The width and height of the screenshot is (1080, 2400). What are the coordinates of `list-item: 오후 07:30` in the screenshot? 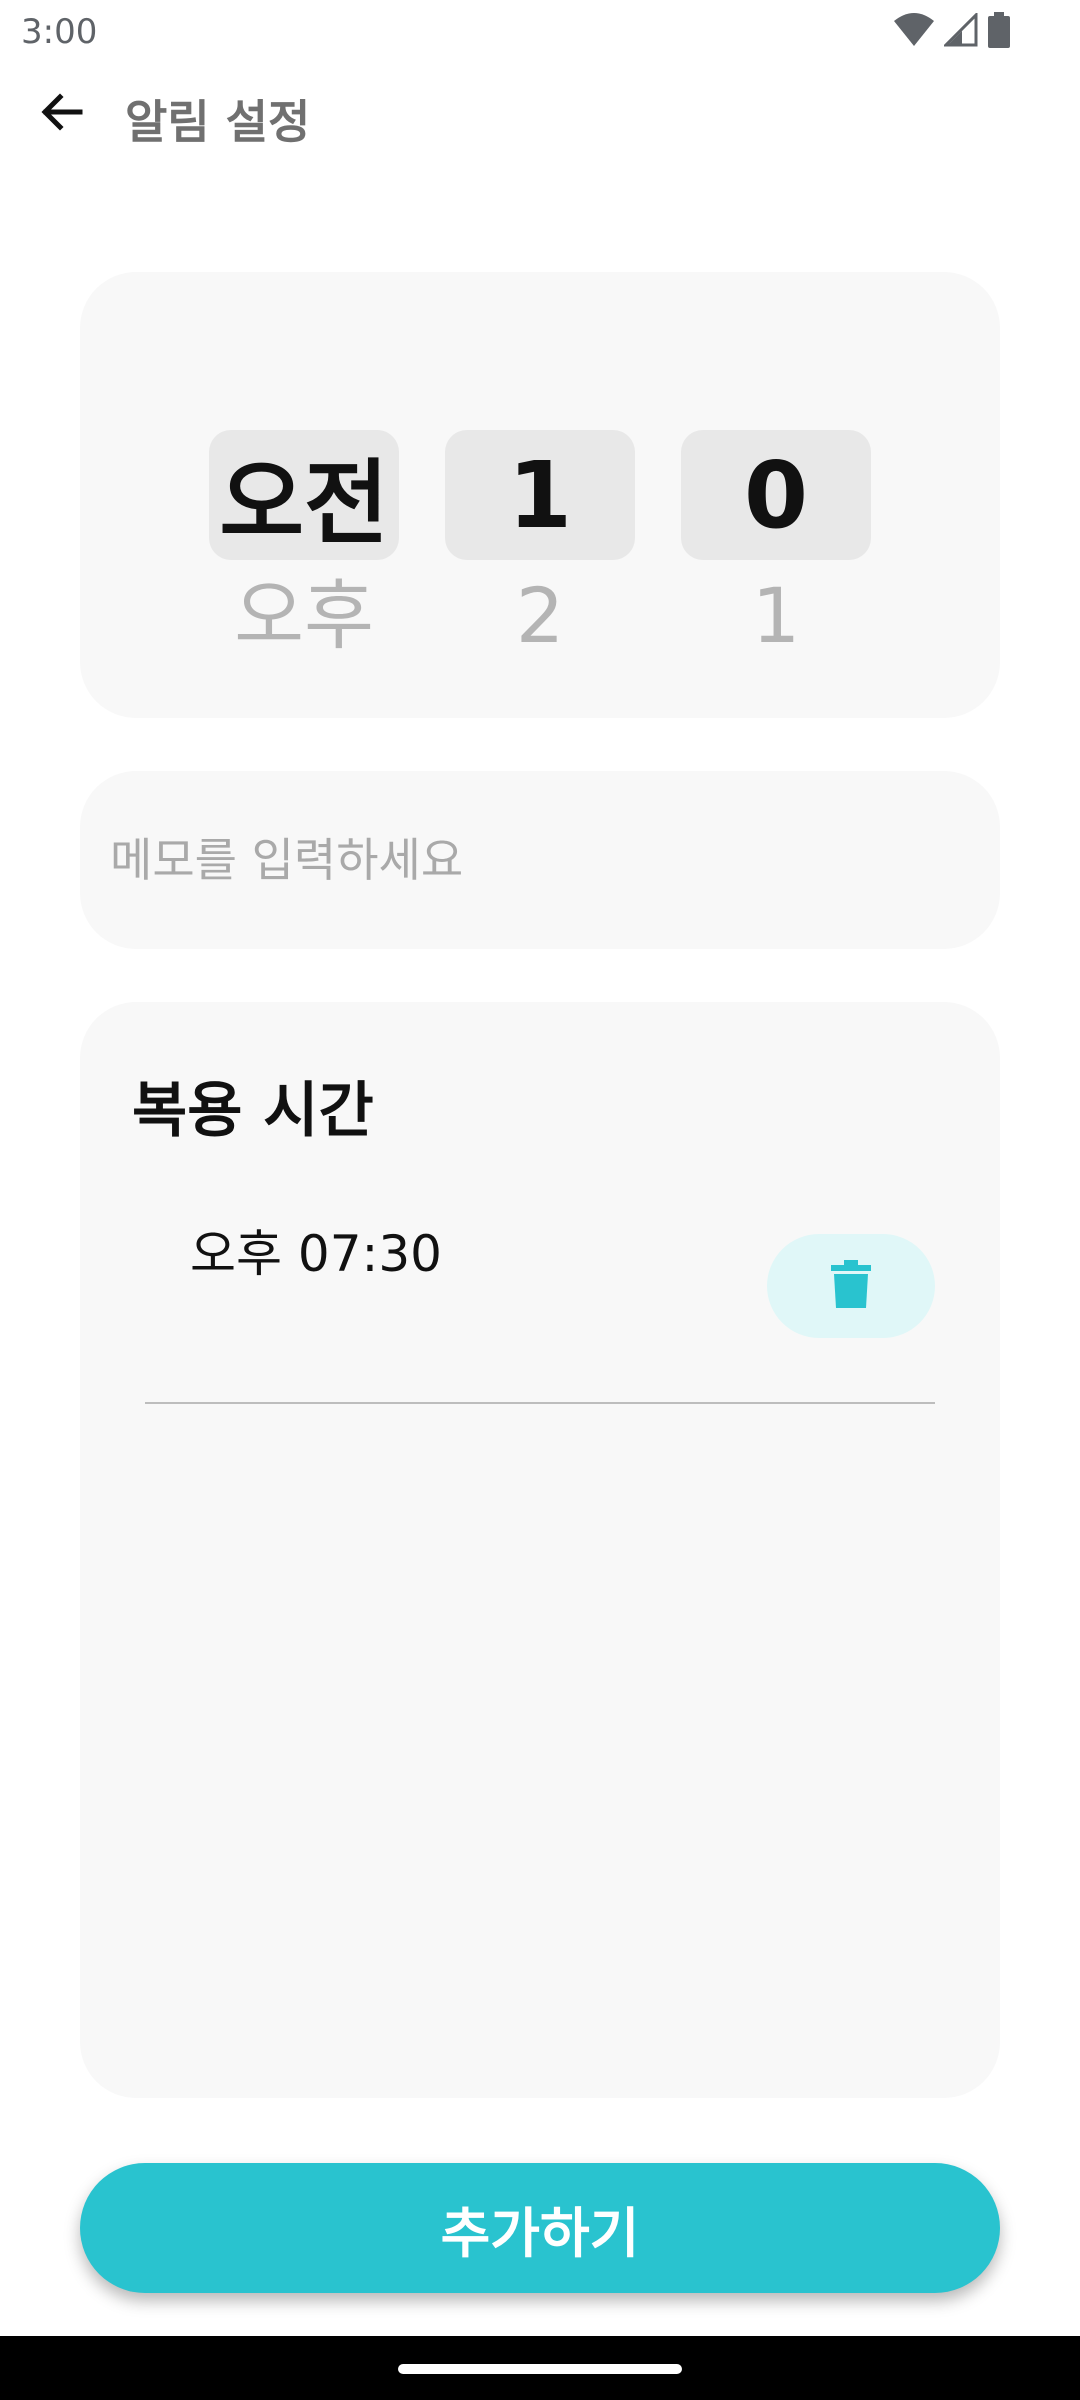 It's located at (540, 1303).